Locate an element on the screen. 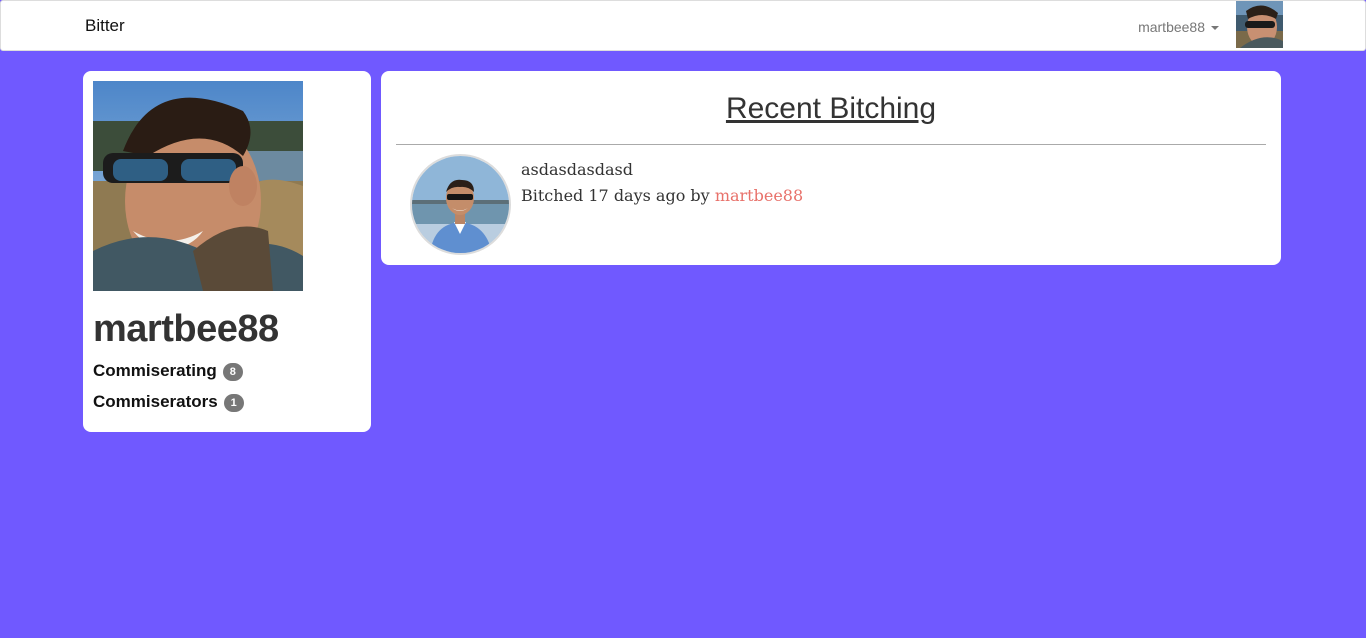 This screenshot has height=638, width=1366. caret-down-icon is located at coordinates (1215, 28).